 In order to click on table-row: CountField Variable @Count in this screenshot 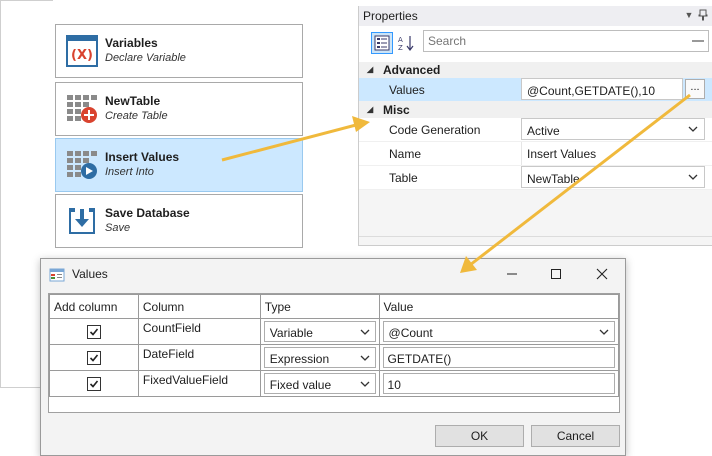, I will do `click(334, 331)`.